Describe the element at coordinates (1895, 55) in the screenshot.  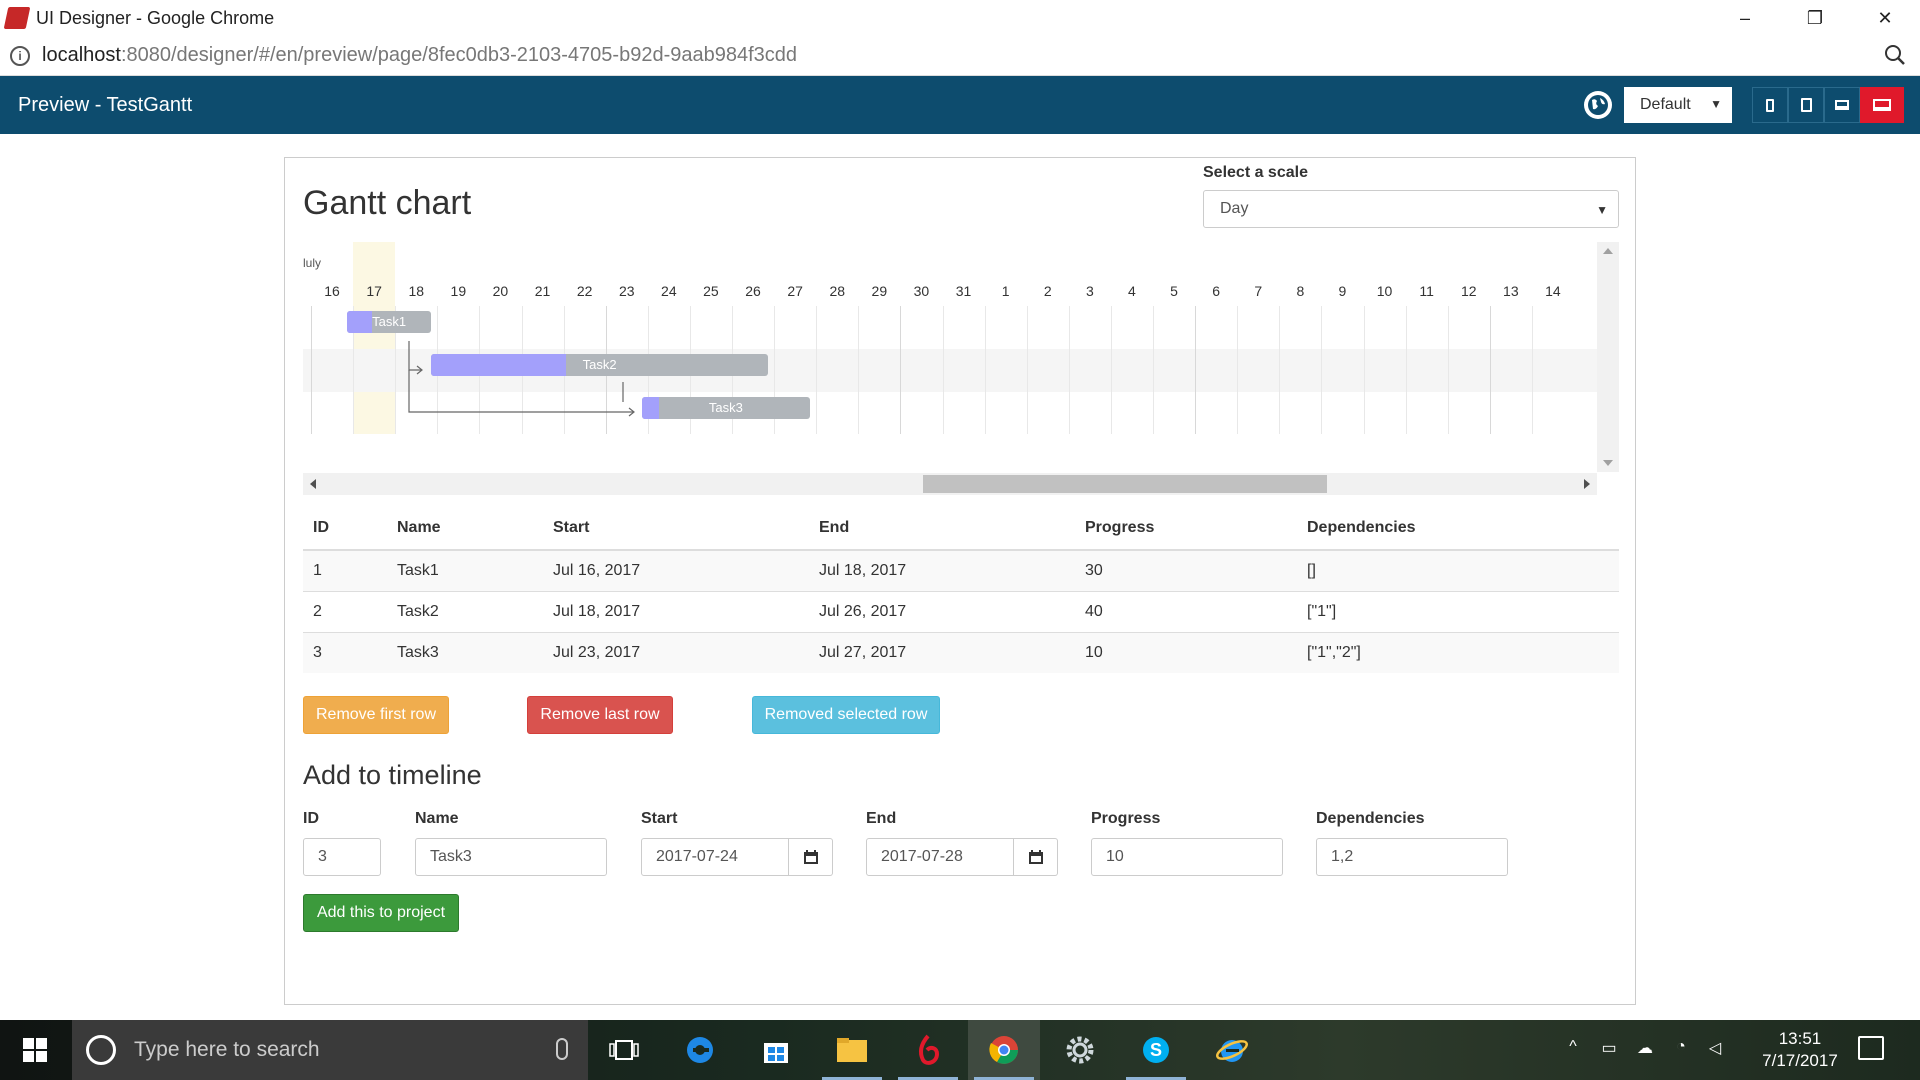
I see `zoom-icon` at that location.